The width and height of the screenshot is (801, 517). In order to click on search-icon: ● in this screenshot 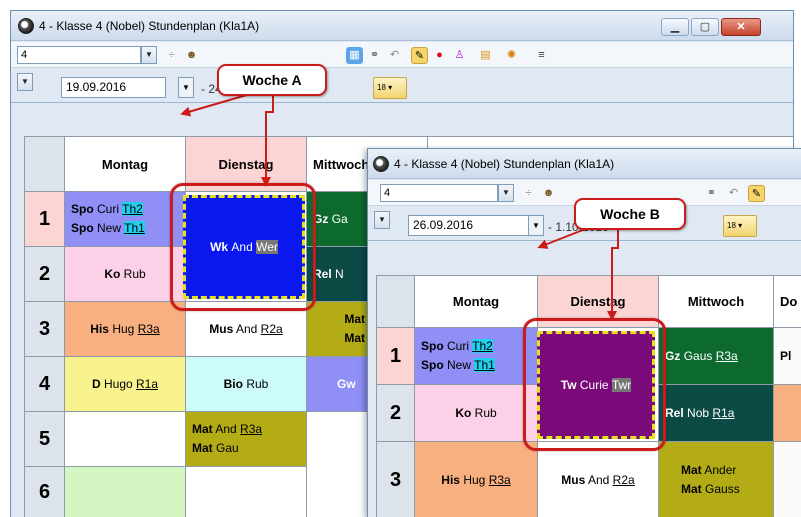, I will do `click(439, 55)`.